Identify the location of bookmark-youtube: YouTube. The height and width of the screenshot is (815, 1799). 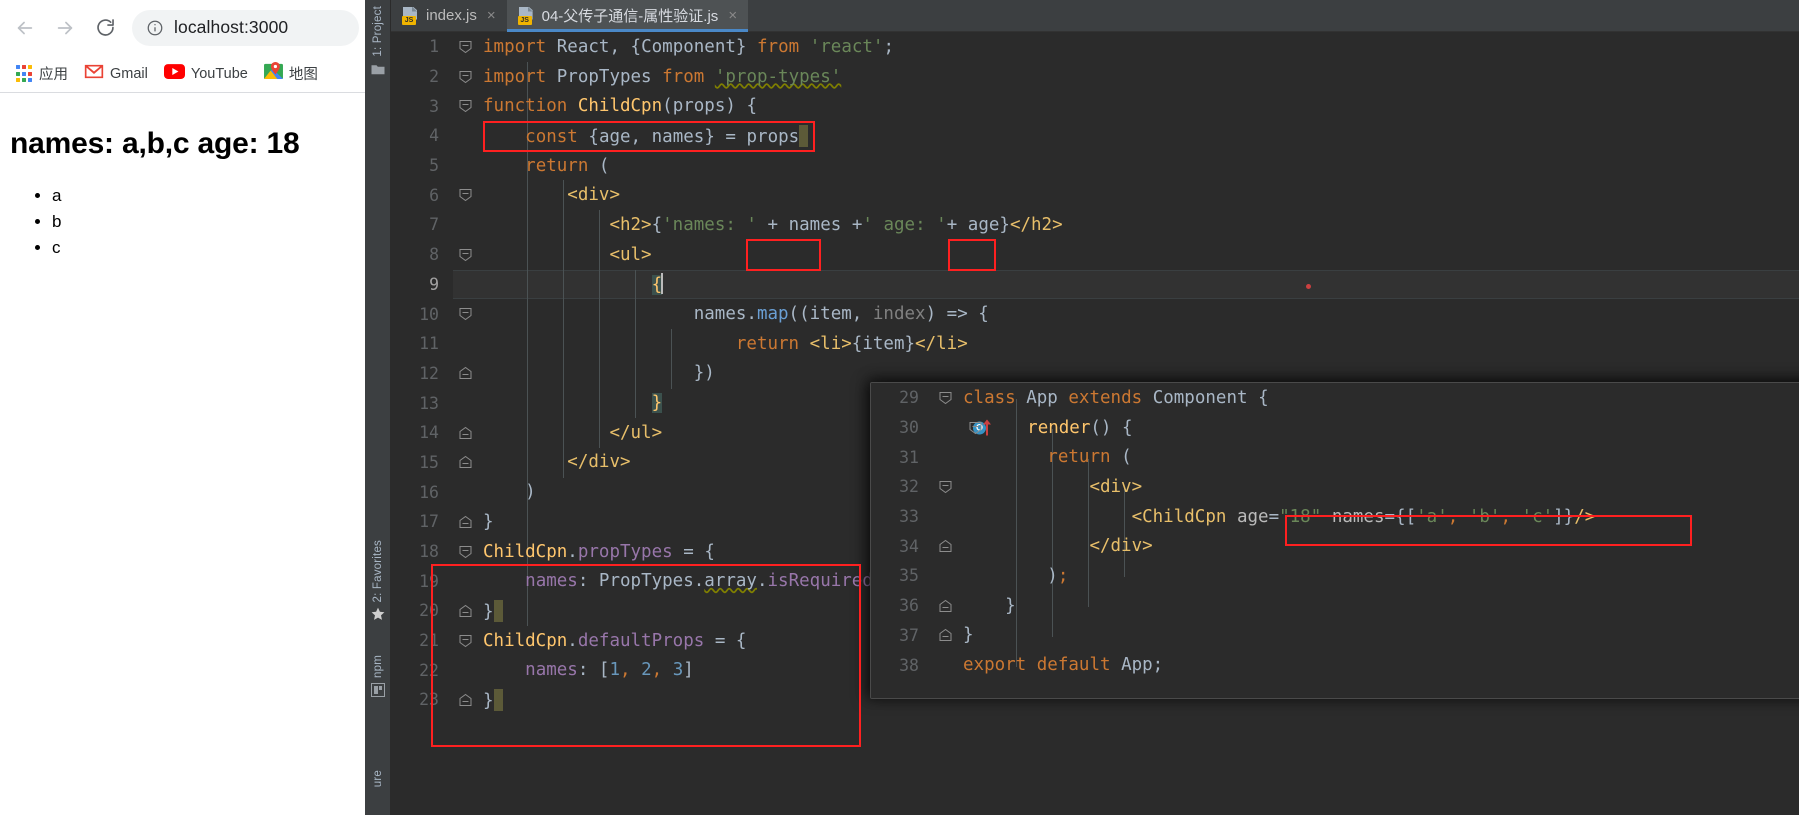
(206, 74).